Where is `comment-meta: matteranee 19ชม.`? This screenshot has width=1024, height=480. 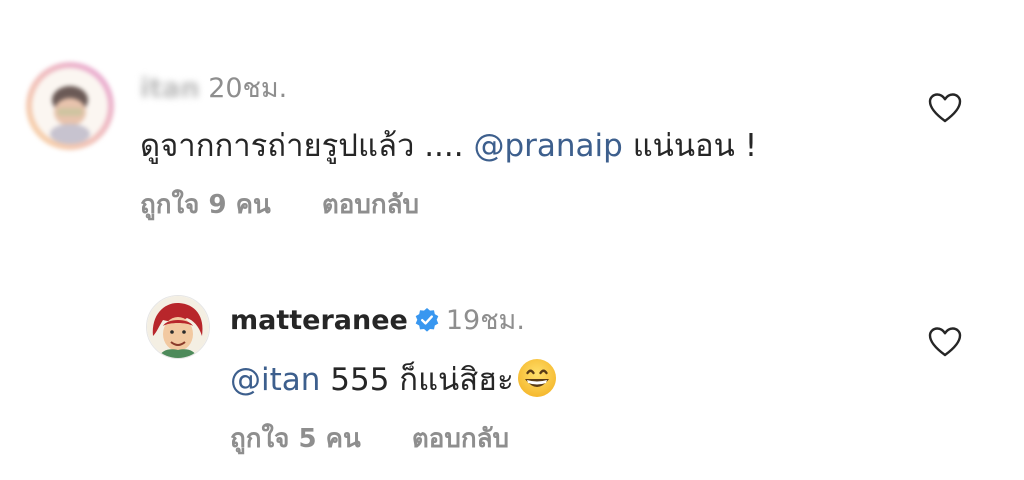 comment-meta: matteranee 19ชม. is located at coordinates (377, 319).